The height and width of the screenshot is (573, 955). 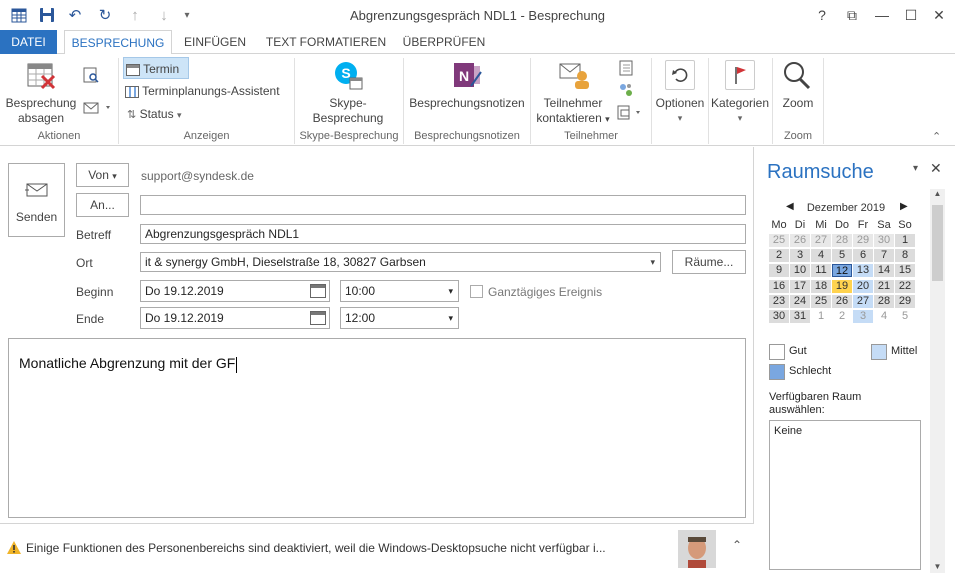 I want to click on pane-options-icon: ▾, so click(x=915, y=168).